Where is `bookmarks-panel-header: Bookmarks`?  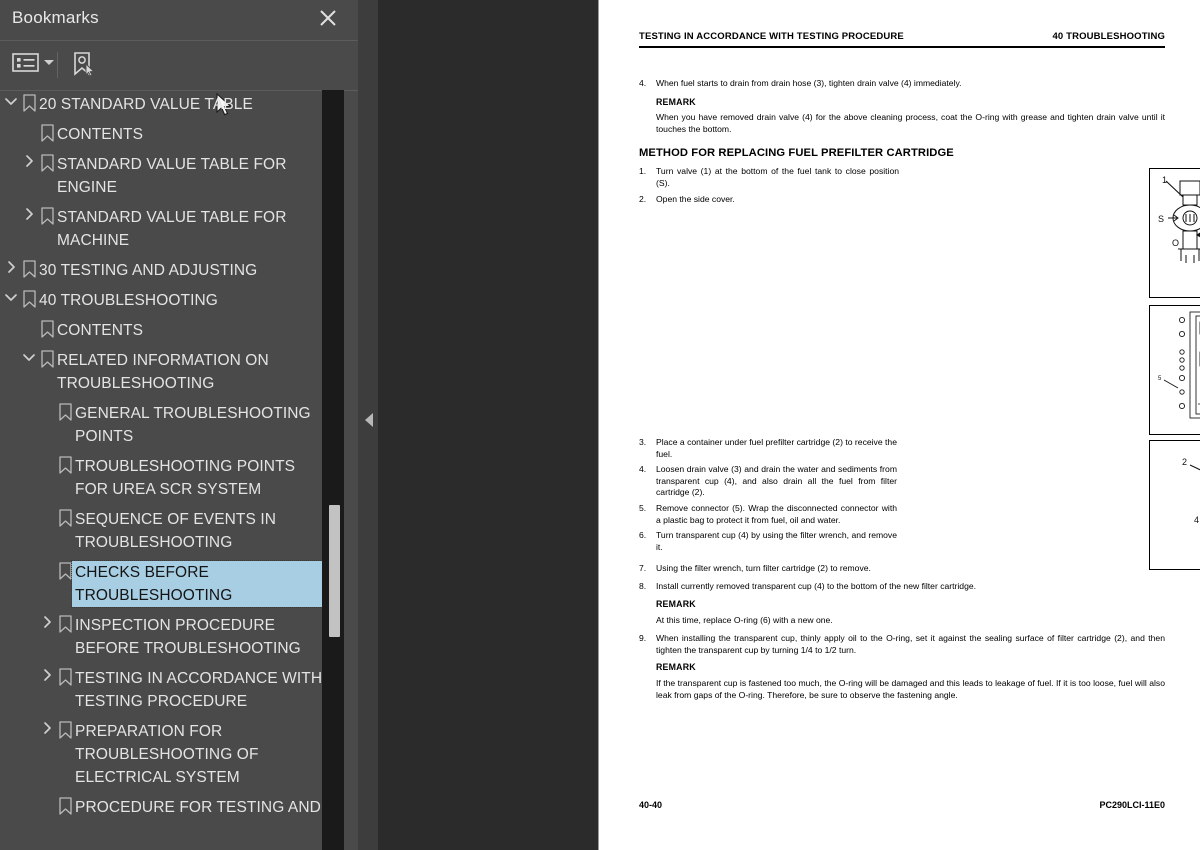 bookmarks-panel-header: Bookmarks is located at coordinates (179, 20).